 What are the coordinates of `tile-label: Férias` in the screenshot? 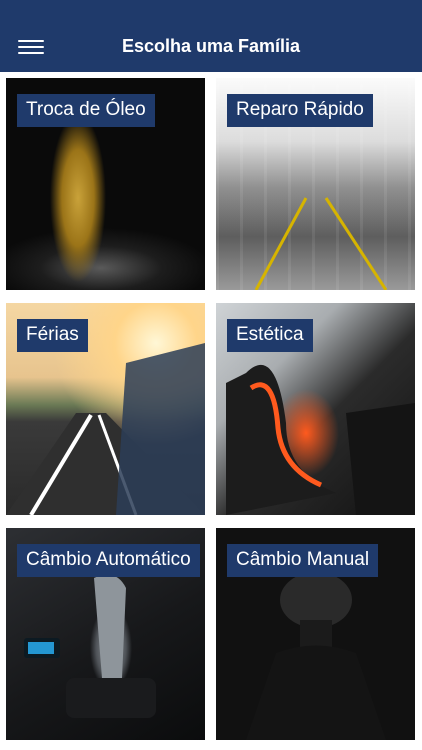 It's located at (52, 335).